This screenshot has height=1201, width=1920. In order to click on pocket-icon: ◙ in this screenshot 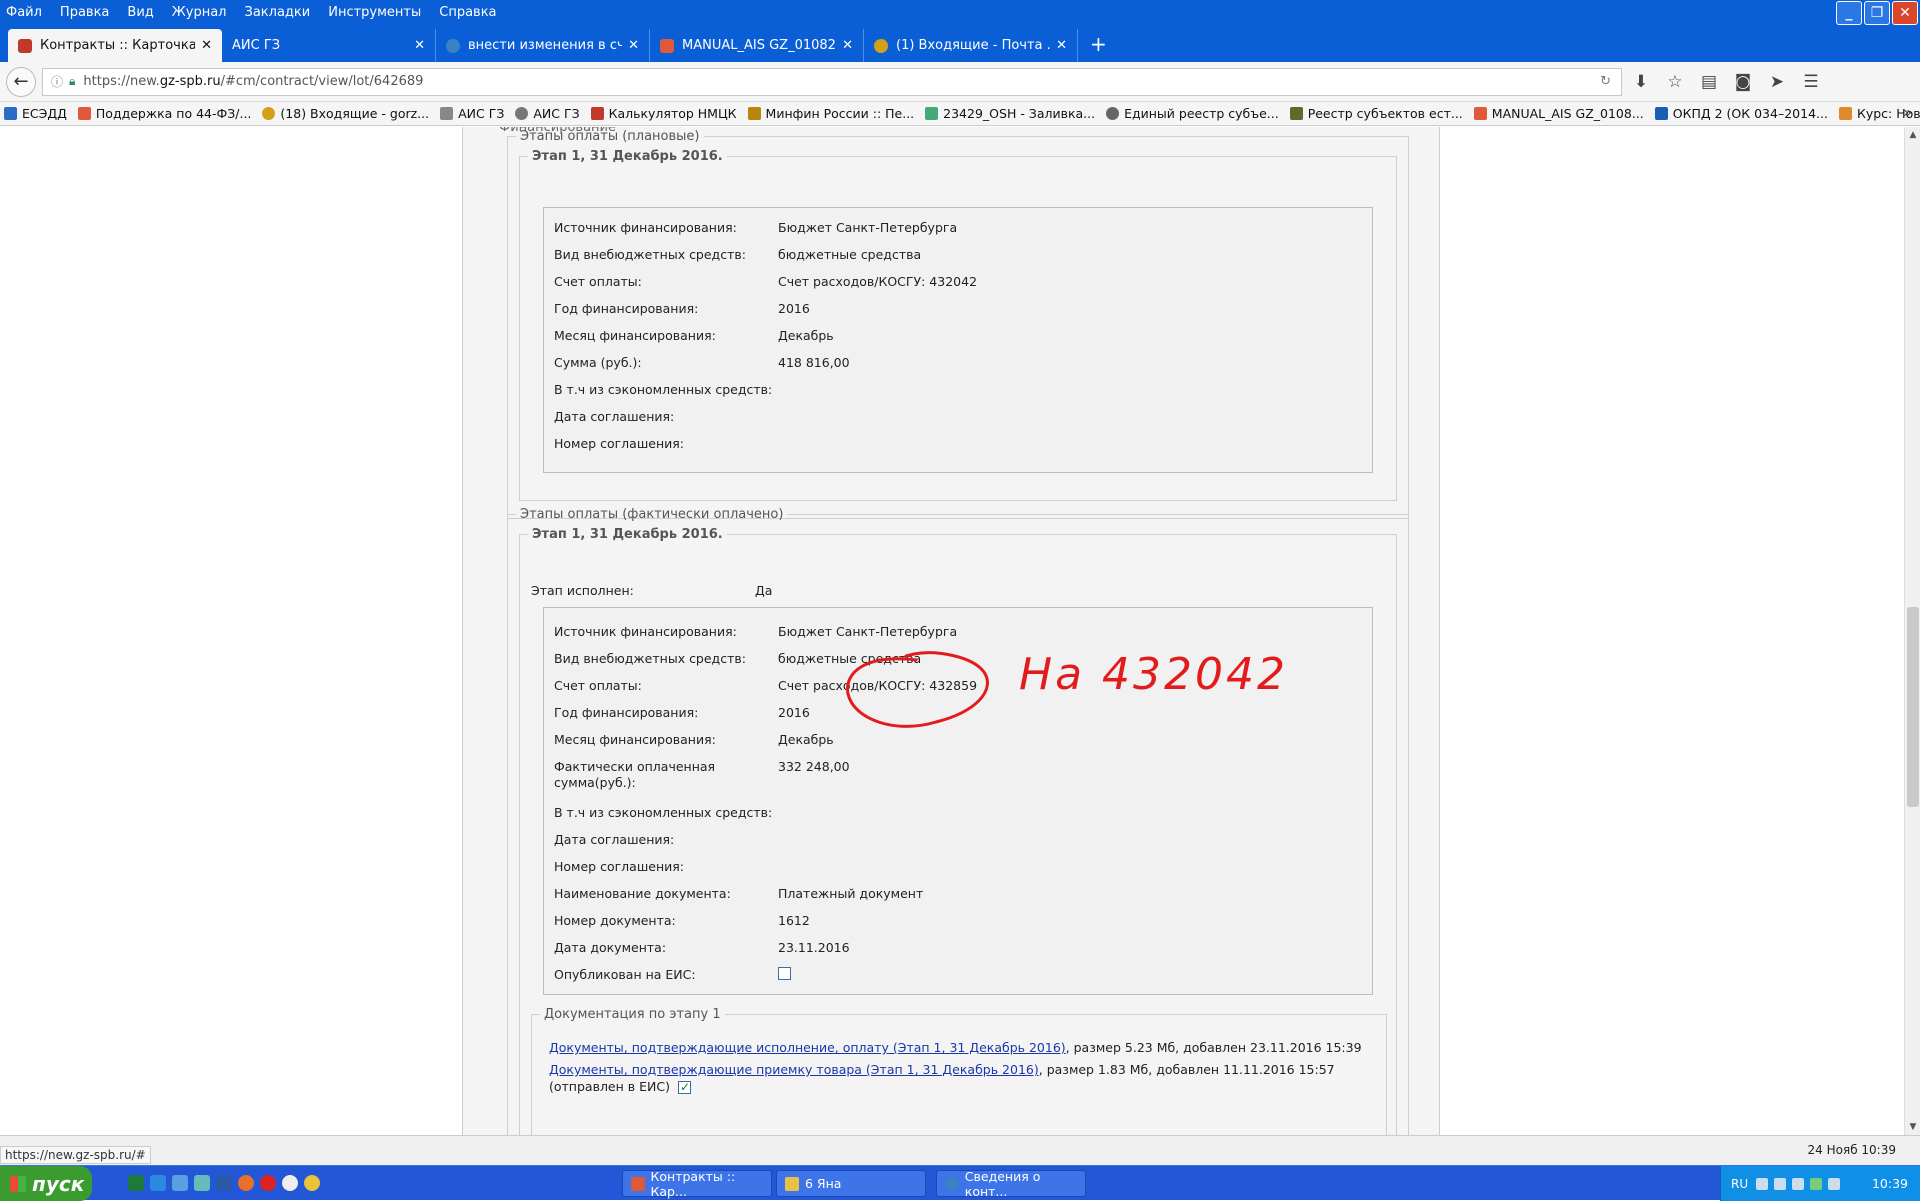, I will do `click(1743, 82)`.